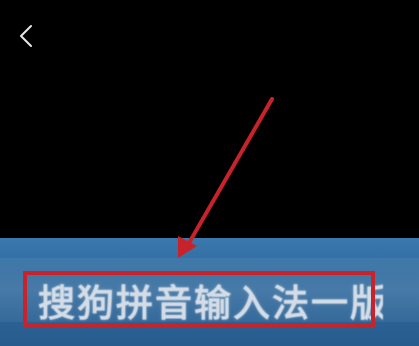  I want to click on back-button, so click(26, 36).